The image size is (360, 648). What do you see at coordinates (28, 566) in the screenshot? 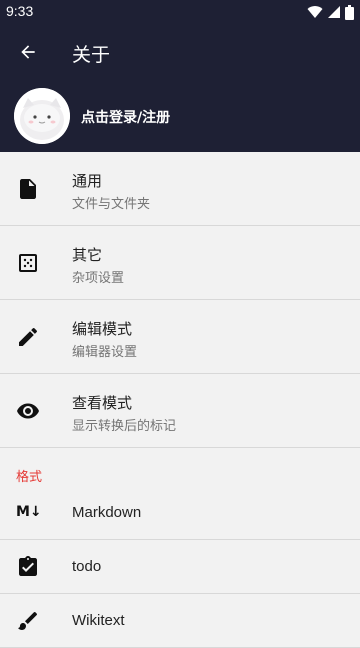
I see `clipboard-check-icon` at bounding box center [28, 566].